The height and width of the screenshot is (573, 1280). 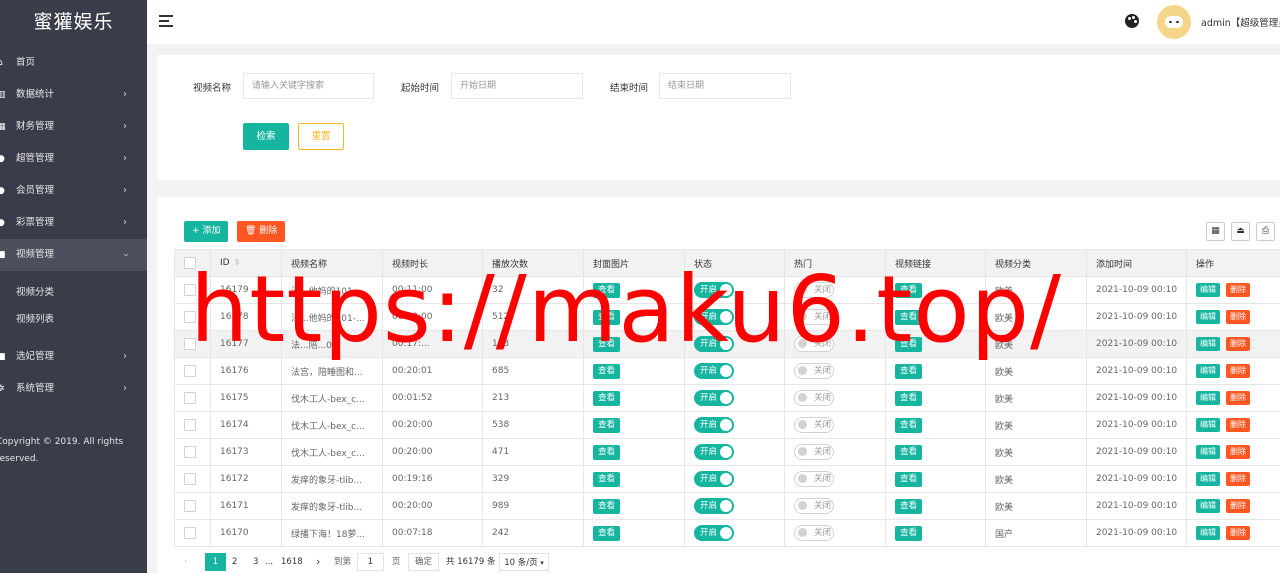 I want to click on print-icon: ⎙, so click(x=1265, y=231).